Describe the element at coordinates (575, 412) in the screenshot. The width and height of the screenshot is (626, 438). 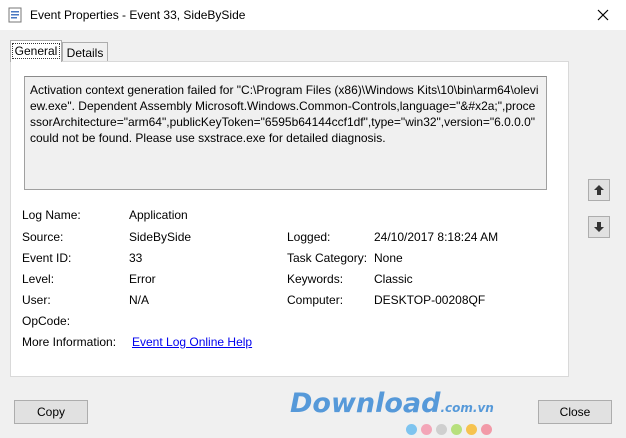
I see `close-button: Close` at that location.